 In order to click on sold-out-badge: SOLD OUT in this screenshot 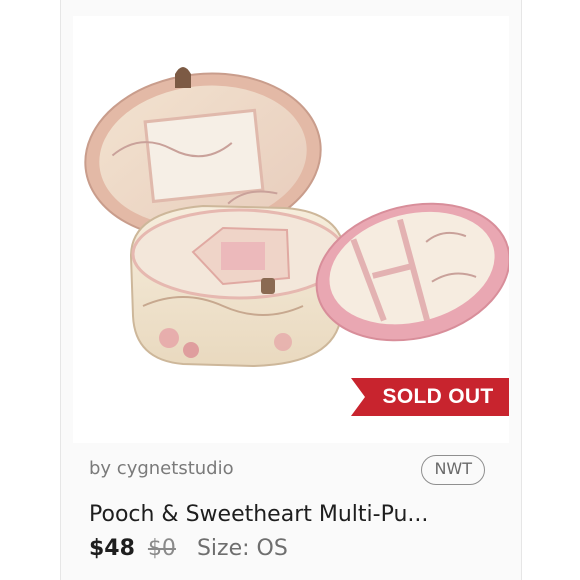, I will do `click(430, 397)`.